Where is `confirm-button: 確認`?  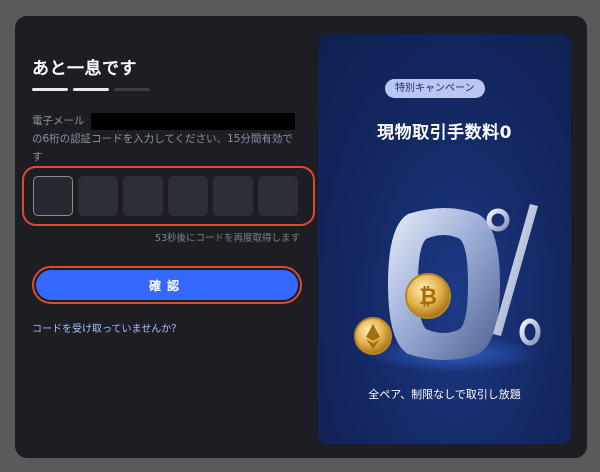
confirm-button: 確認 is located at coordinates (167, 285).